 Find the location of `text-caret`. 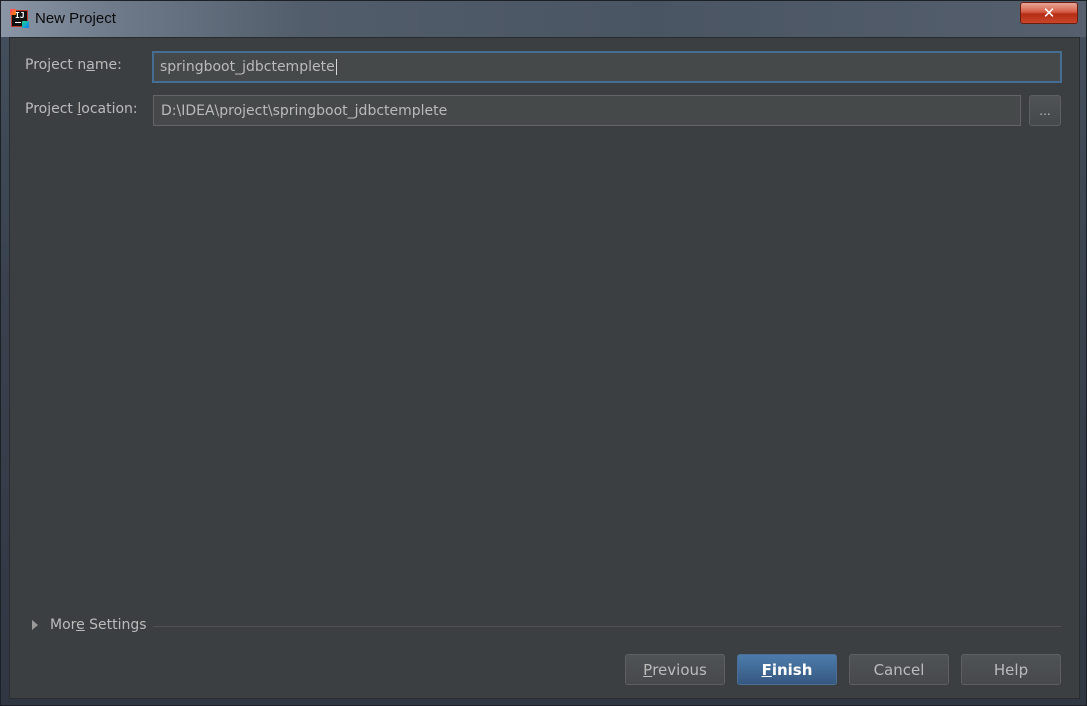

text-caret is located at coordinates (336, 67).